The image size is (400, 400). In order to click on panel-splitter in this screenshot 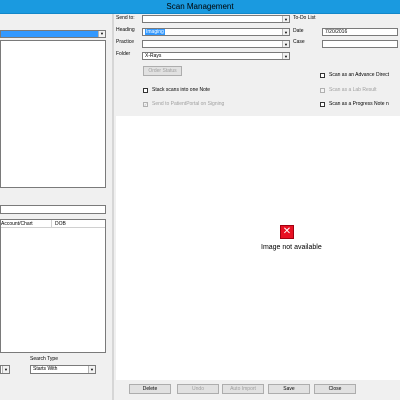, I will do `click(113, 207)`.